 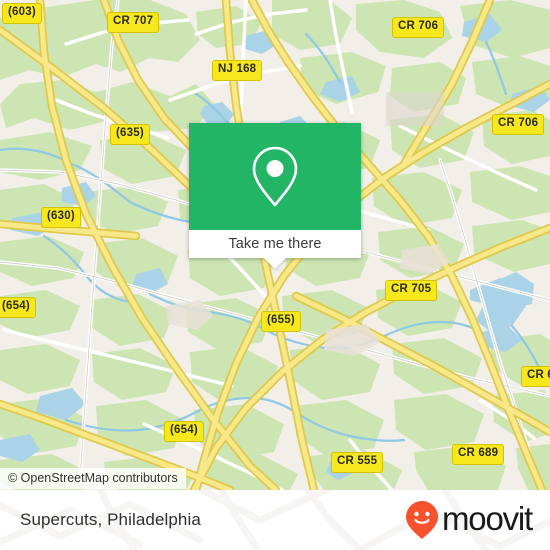 I want to click on moovit-logo: moovit, so click(x=469, y=520).